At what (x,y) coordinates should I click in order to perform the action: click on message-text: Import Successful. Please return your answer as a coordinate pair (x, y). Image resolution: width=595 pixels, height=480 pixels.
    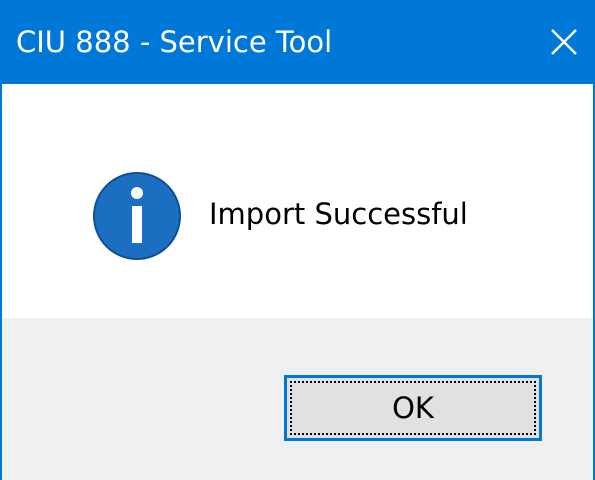
    Looking at the image, I should click on (338, 214).